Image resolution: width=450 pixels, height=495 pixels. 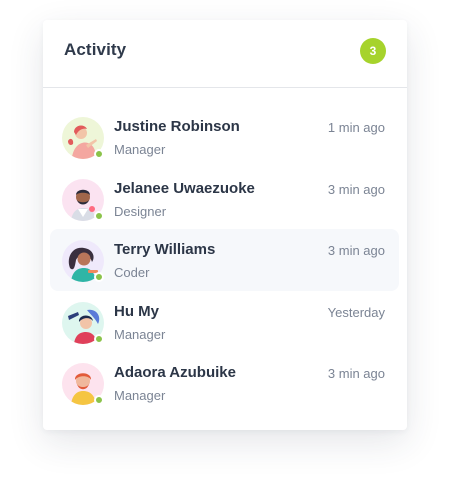 I want to click on user-role: Designer, so click(x=140, y=211).